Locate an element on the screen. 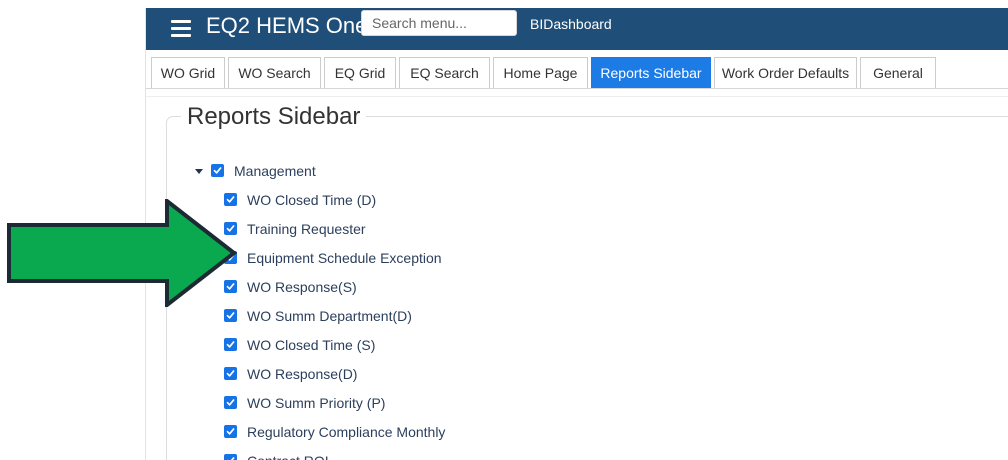 The height and width of the screenshot is (460, 1008). tab-reports-sidebar: Reports Sidebar is located at coordinates (651, 73).